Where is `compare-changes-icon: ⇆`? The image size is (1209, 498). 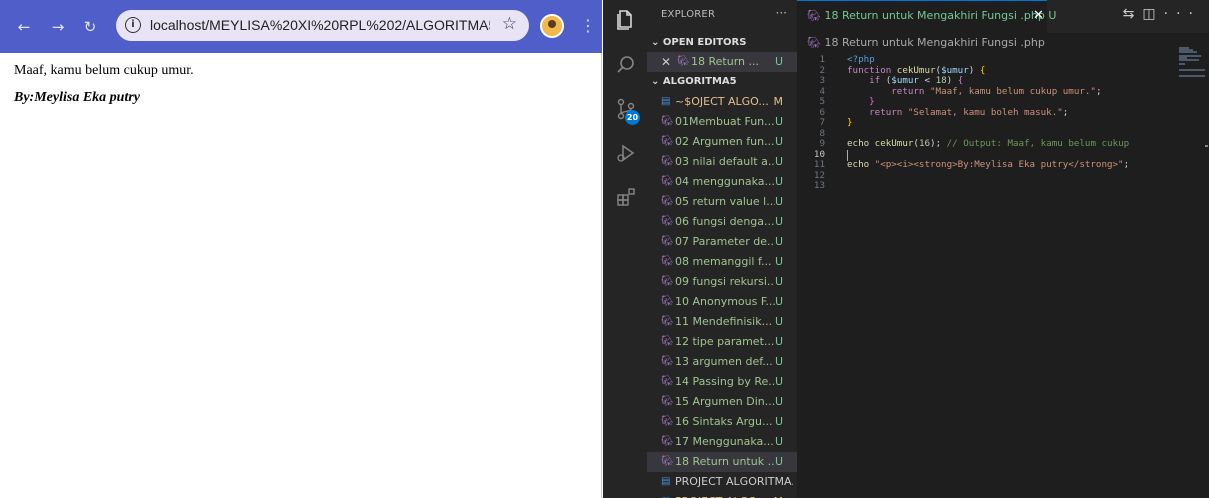 compare-changes-icon: ⇆ is located at coordinates (1133, 14).